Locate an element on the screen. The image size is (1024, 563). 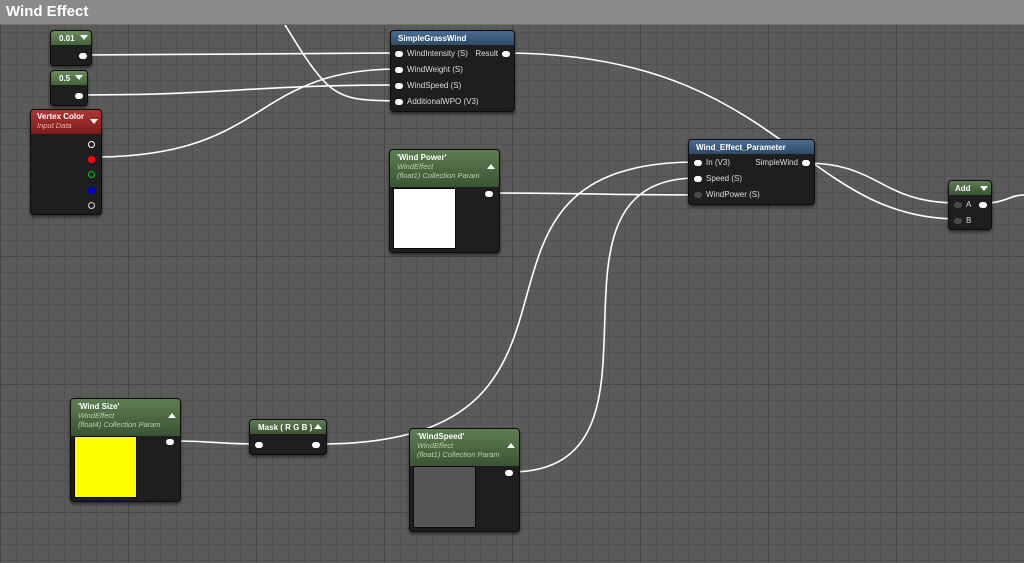
pin-label: WindPower (S) is located at coordinates (733, 194).